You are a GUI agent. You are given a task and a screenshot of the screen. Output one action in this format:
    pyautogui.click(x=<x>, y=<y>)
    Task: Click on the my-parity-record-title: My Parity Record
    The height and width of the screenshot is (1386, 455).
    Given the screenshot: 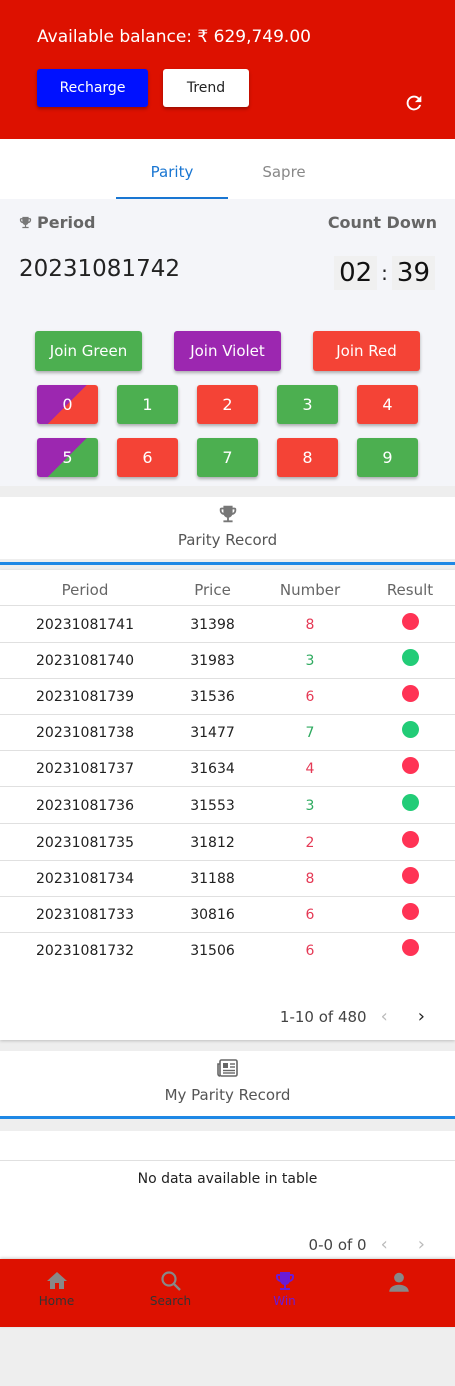 What is the action you would take?
    pyautogui.click(x=227, y=1095)
    